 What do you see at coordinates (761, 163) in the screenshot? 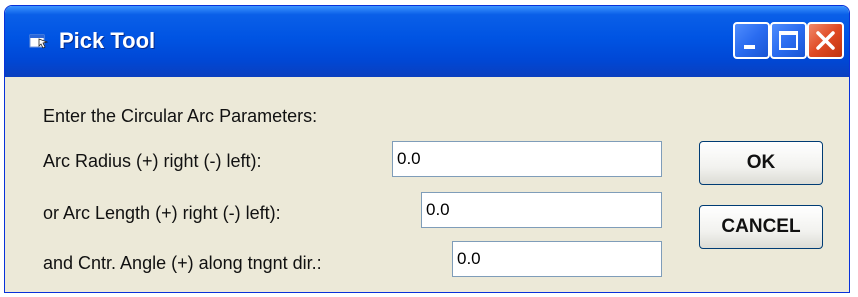
I see `ok-button: OK` at bounding box center [761, 163].